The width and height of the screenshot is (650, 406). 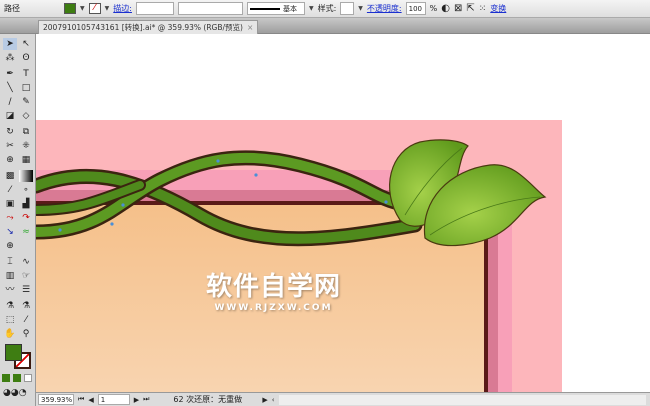 I want to click on style-label: 样式:, so click(x=327, y=8).